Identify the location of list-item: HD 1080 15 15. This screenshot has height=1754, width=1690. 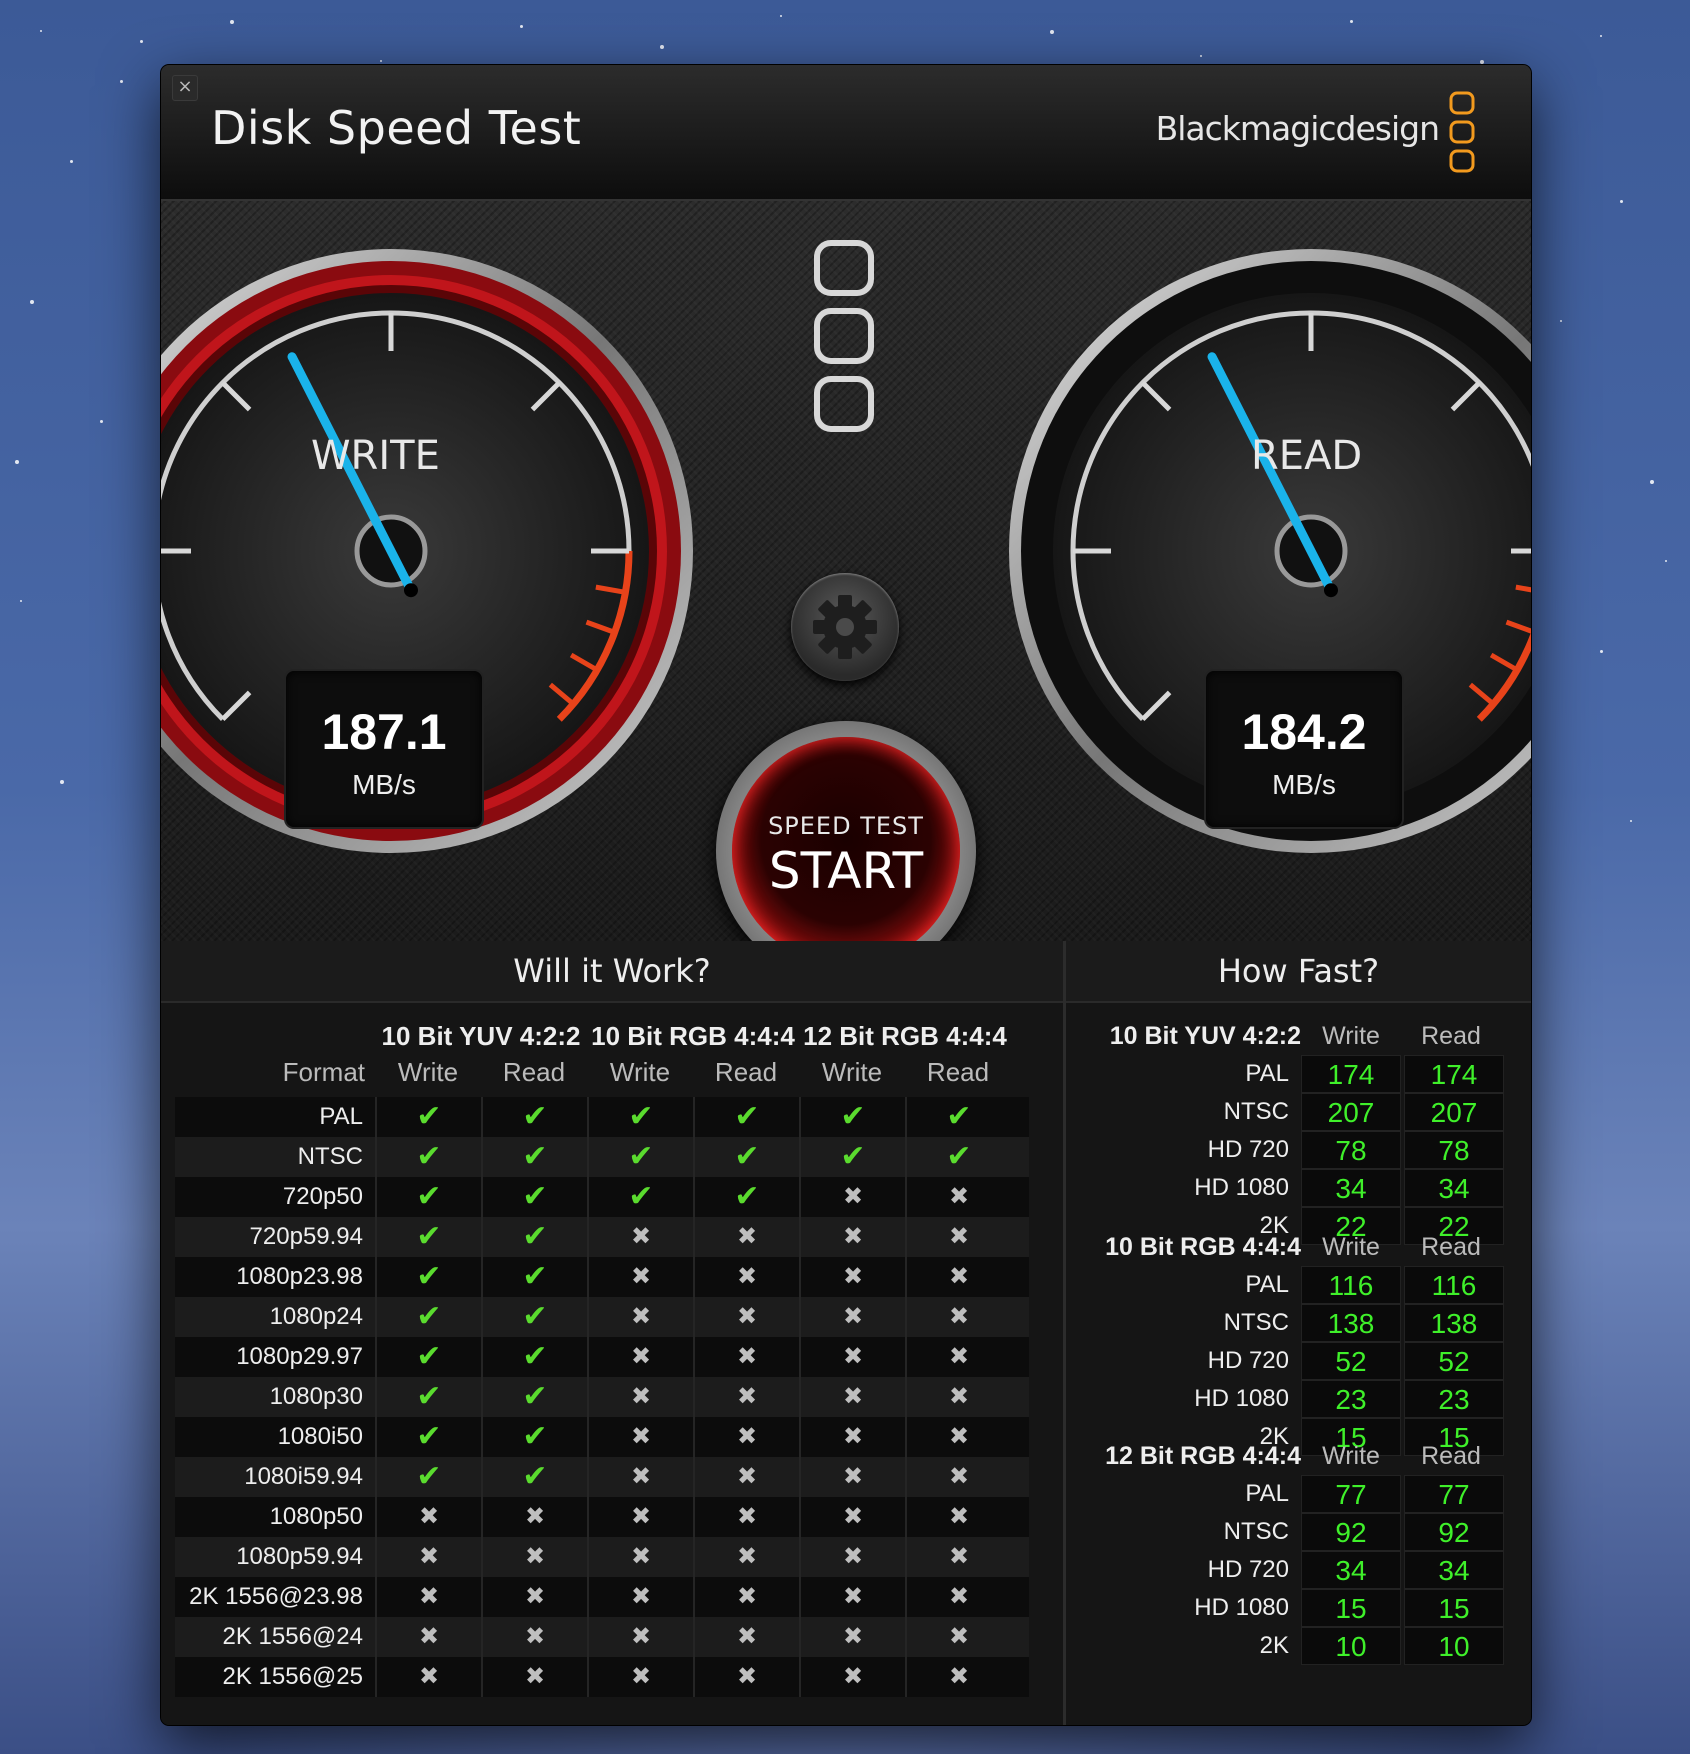
(1301, 1608).